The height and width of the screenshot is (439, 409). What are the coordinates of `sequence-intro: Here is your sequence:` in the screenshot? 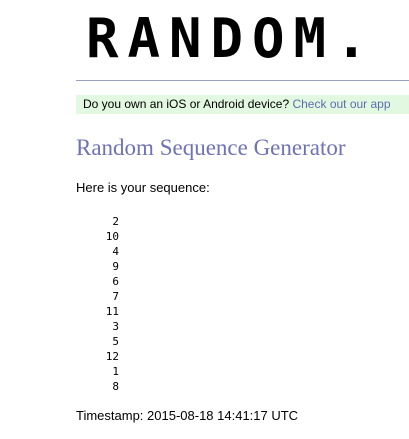 It's located at (143, 187).